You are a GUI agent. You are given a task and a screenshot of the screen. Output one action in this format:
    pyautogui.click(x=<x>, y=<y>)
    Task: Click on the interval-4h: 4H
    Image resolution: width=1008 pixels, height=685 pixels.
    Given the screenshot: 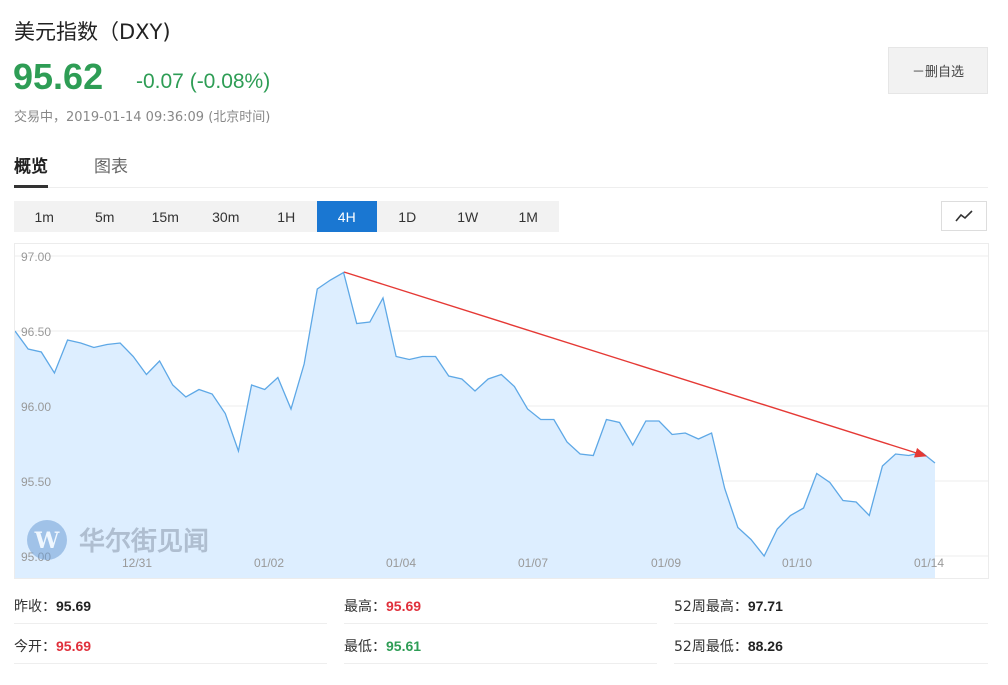 What is the action you would take?
    pyautogui.click(x=346, y=216)
    